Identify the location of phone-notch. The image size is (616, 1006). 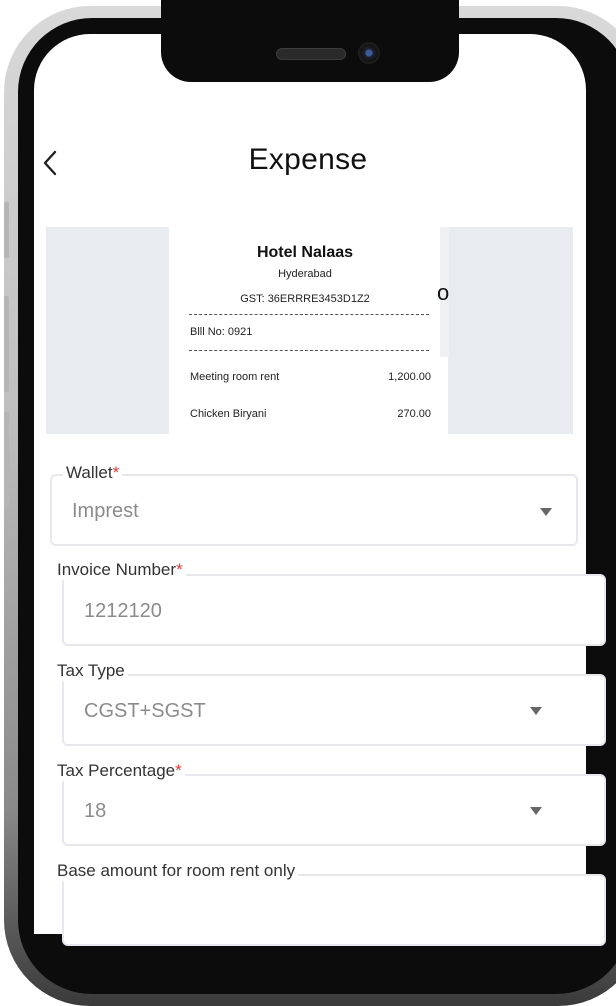
(310, 41).